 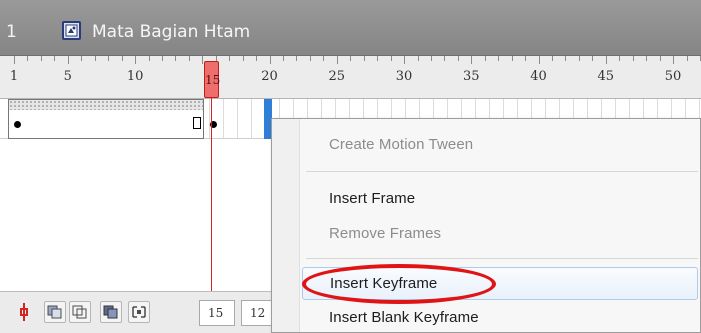 I want to click on menu-icon-gutter, so click(x=286, y=225).